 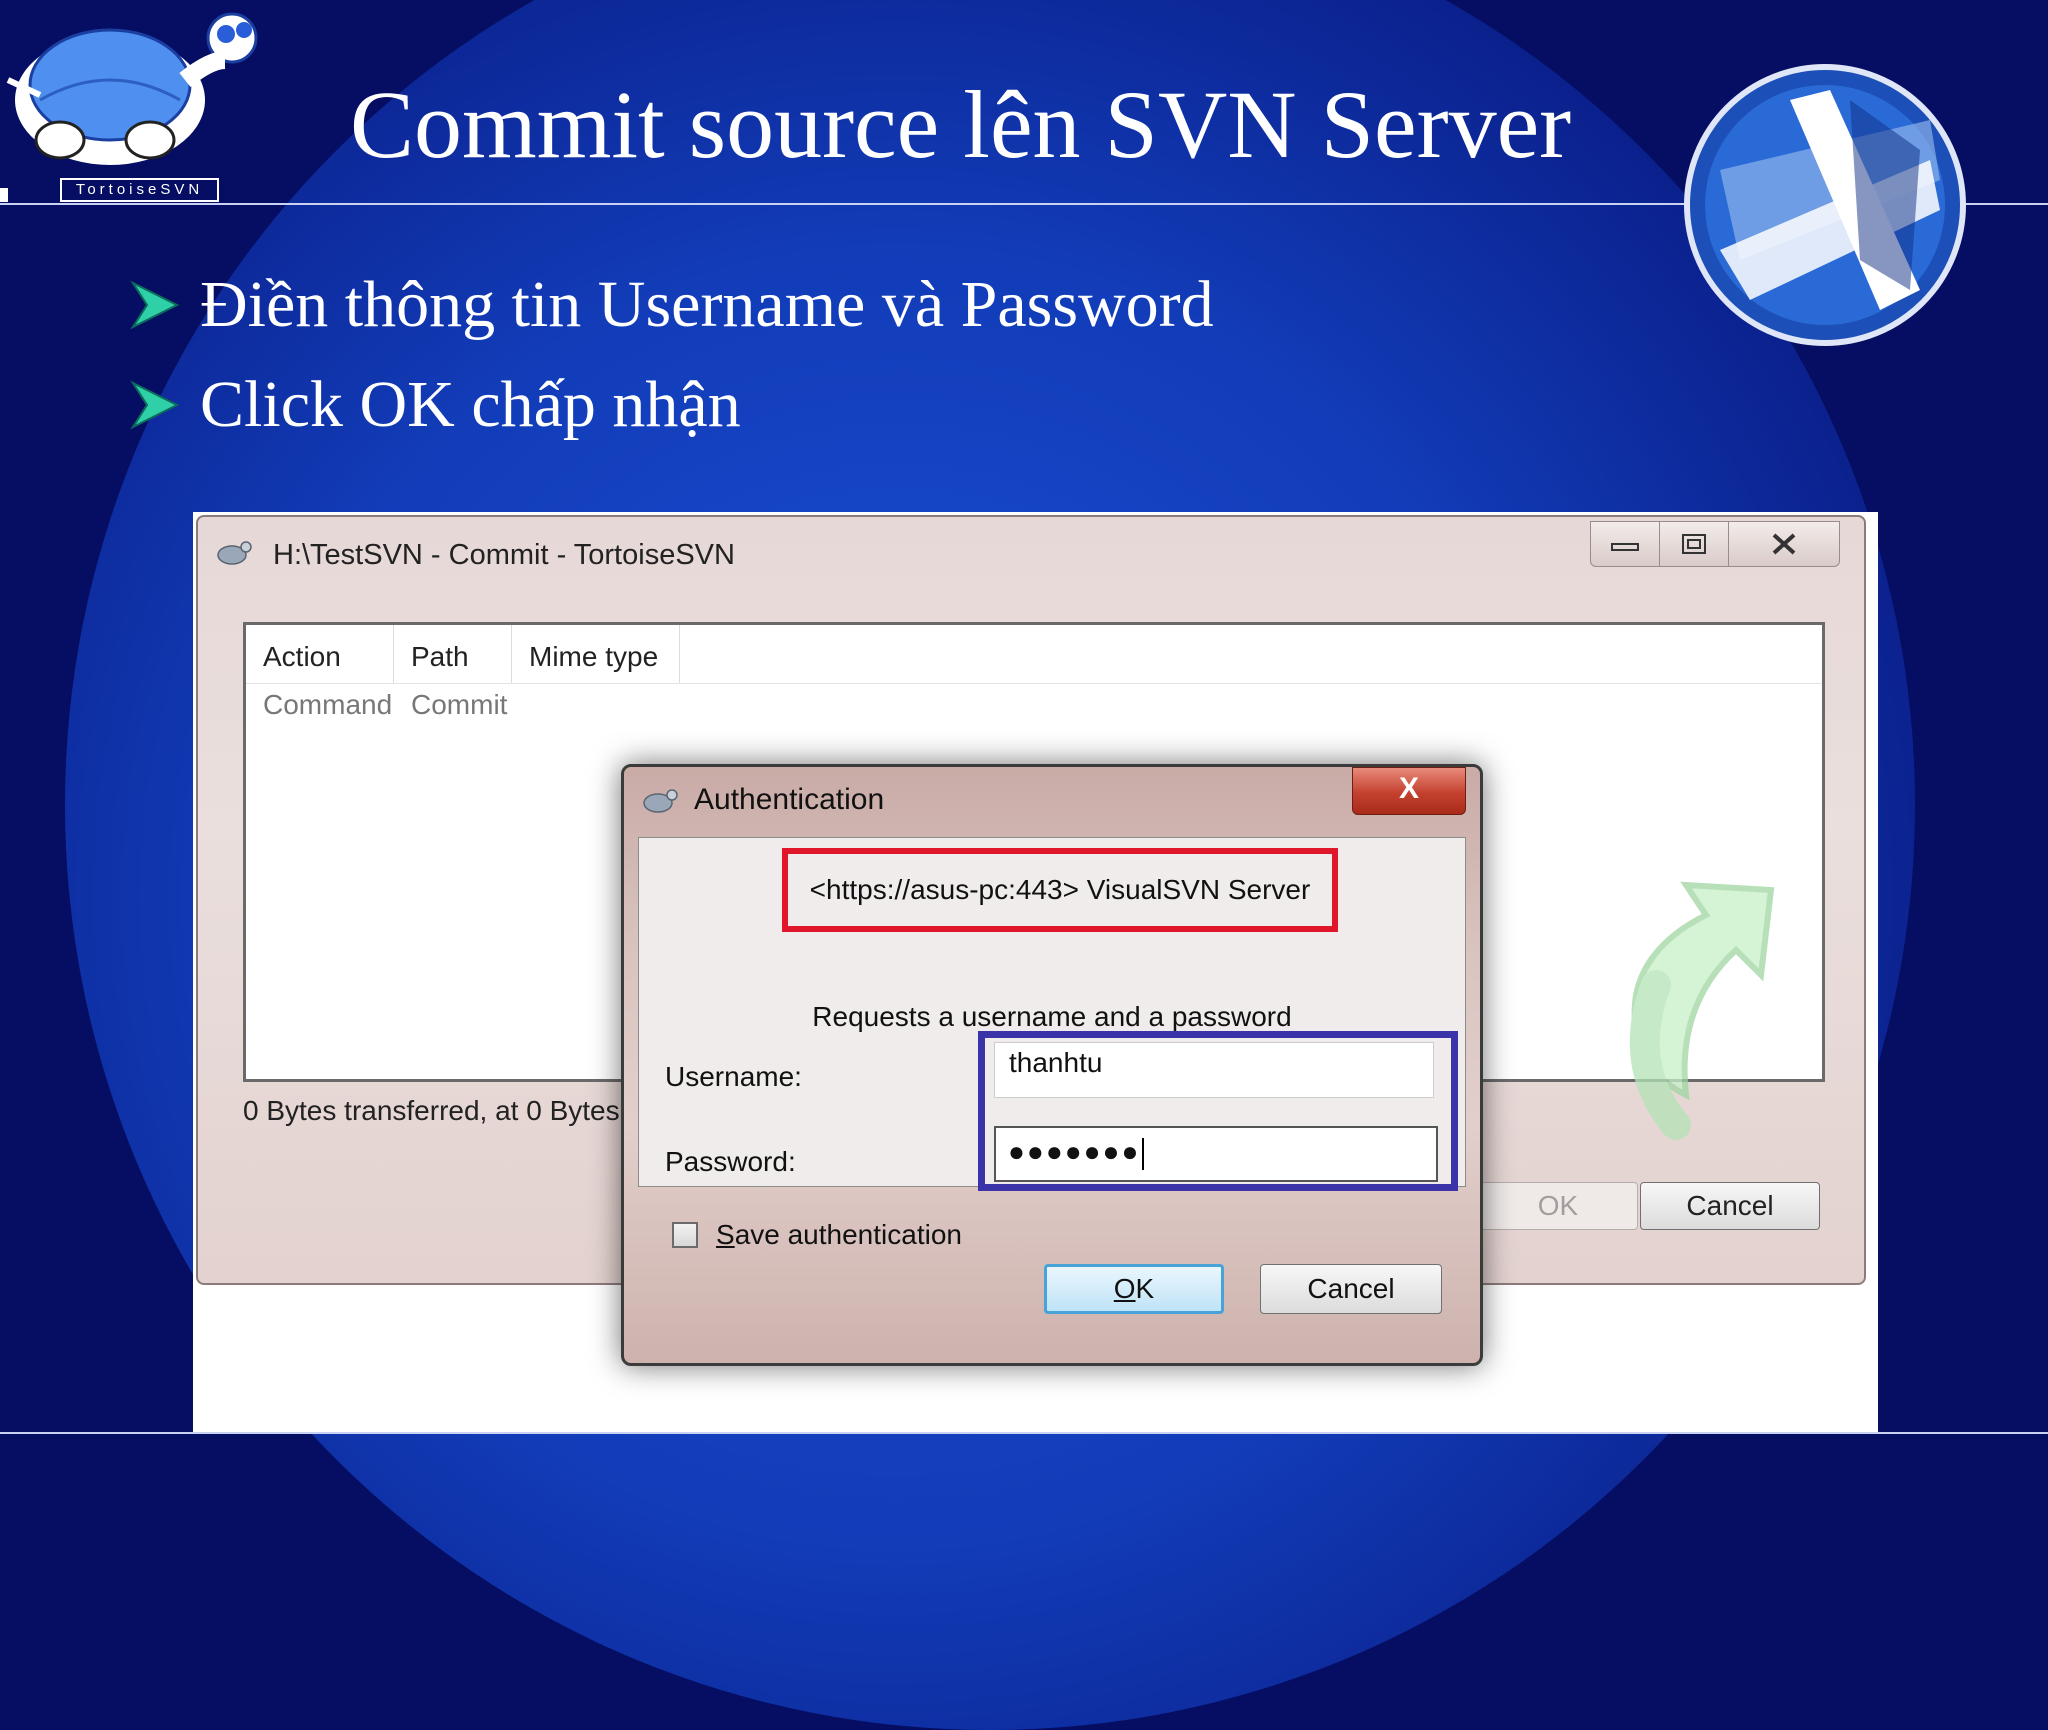 What do you see at coordinates (1143, 1153) in the screenshot?
I see `text-caret` at bounding box center [1143, 1153].